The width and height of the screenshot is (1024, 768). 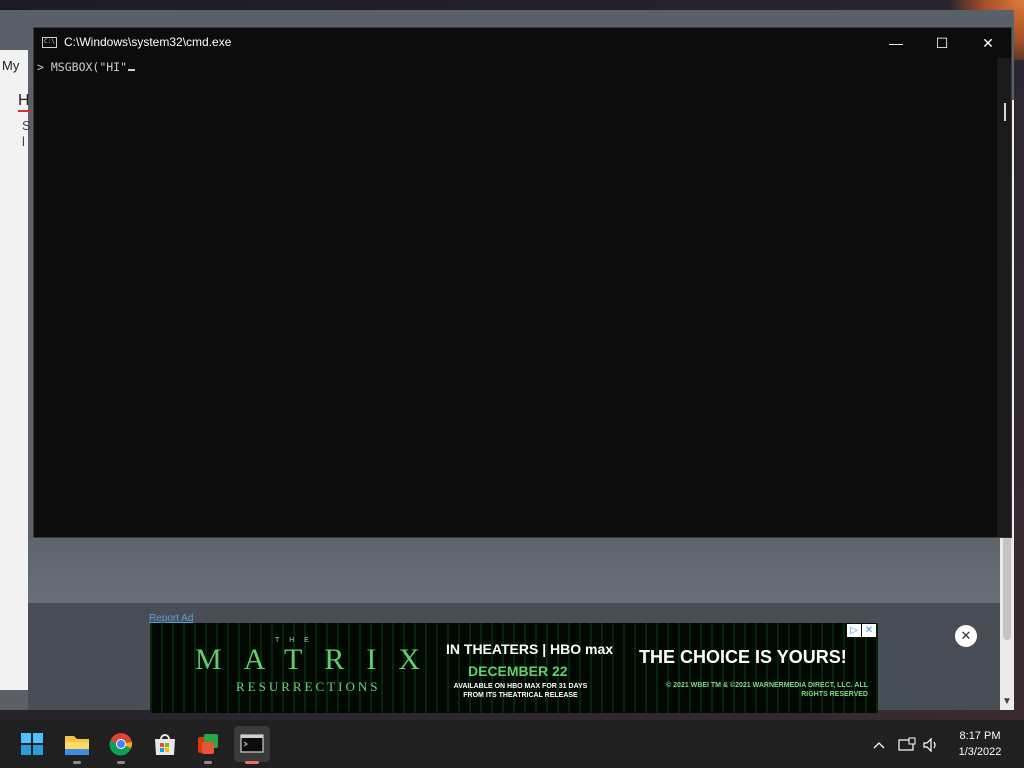 I want to click on chrome-button, so click(x=121, y=745).